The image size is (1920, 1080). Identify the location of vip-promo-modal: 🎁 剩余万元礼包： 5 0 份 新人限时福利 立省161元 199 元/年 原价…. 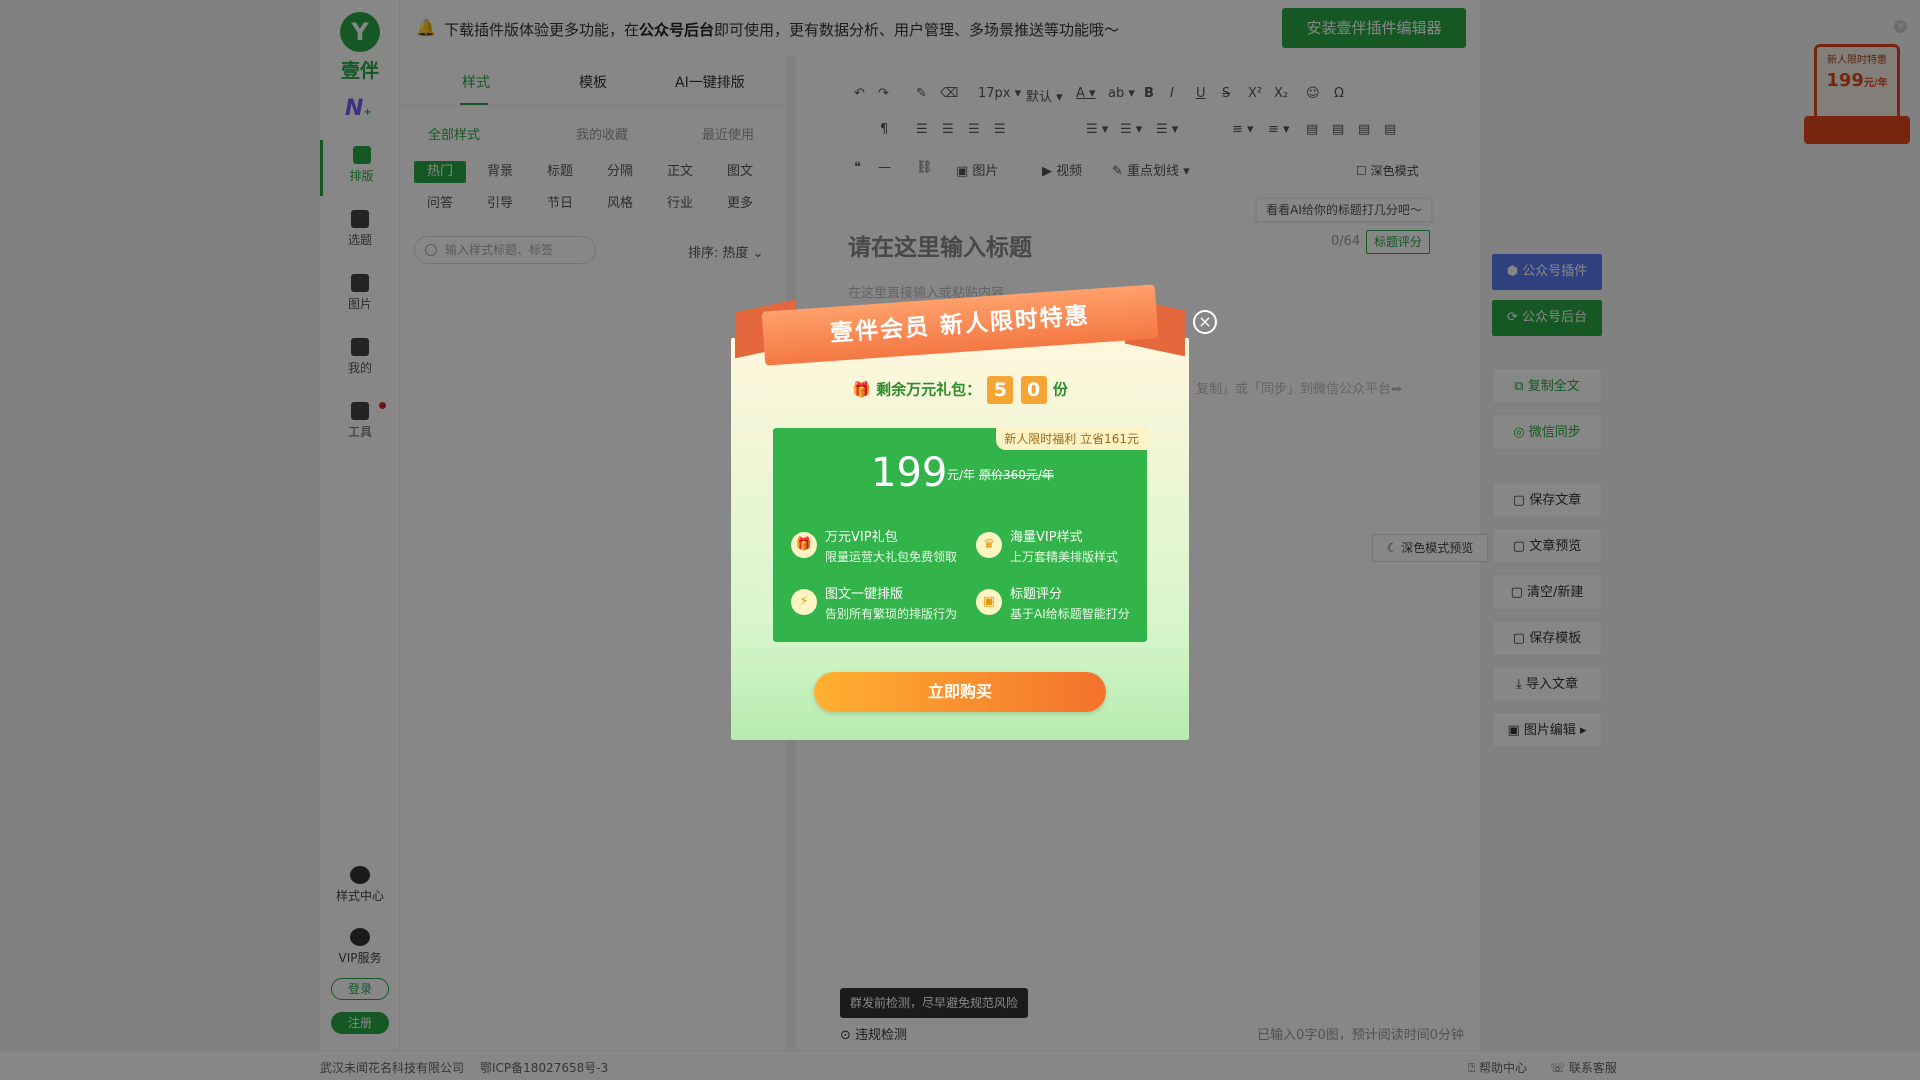
(960, 539).